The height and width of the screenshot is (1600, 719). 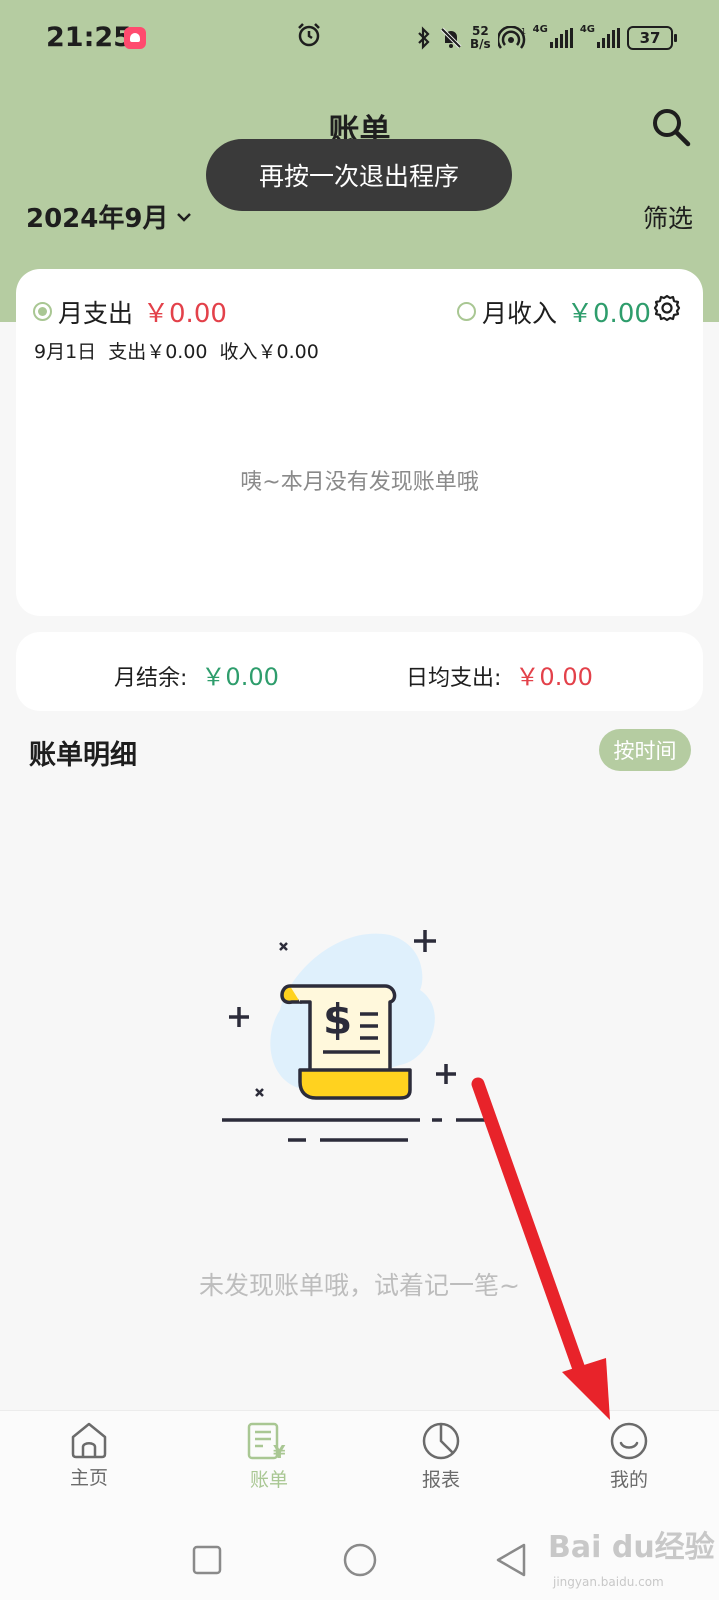 What do you see at coordinates (554, 677) in the screenshot?
I see `daily-average-value: ￥0.00` at bounding box center [554, 677].